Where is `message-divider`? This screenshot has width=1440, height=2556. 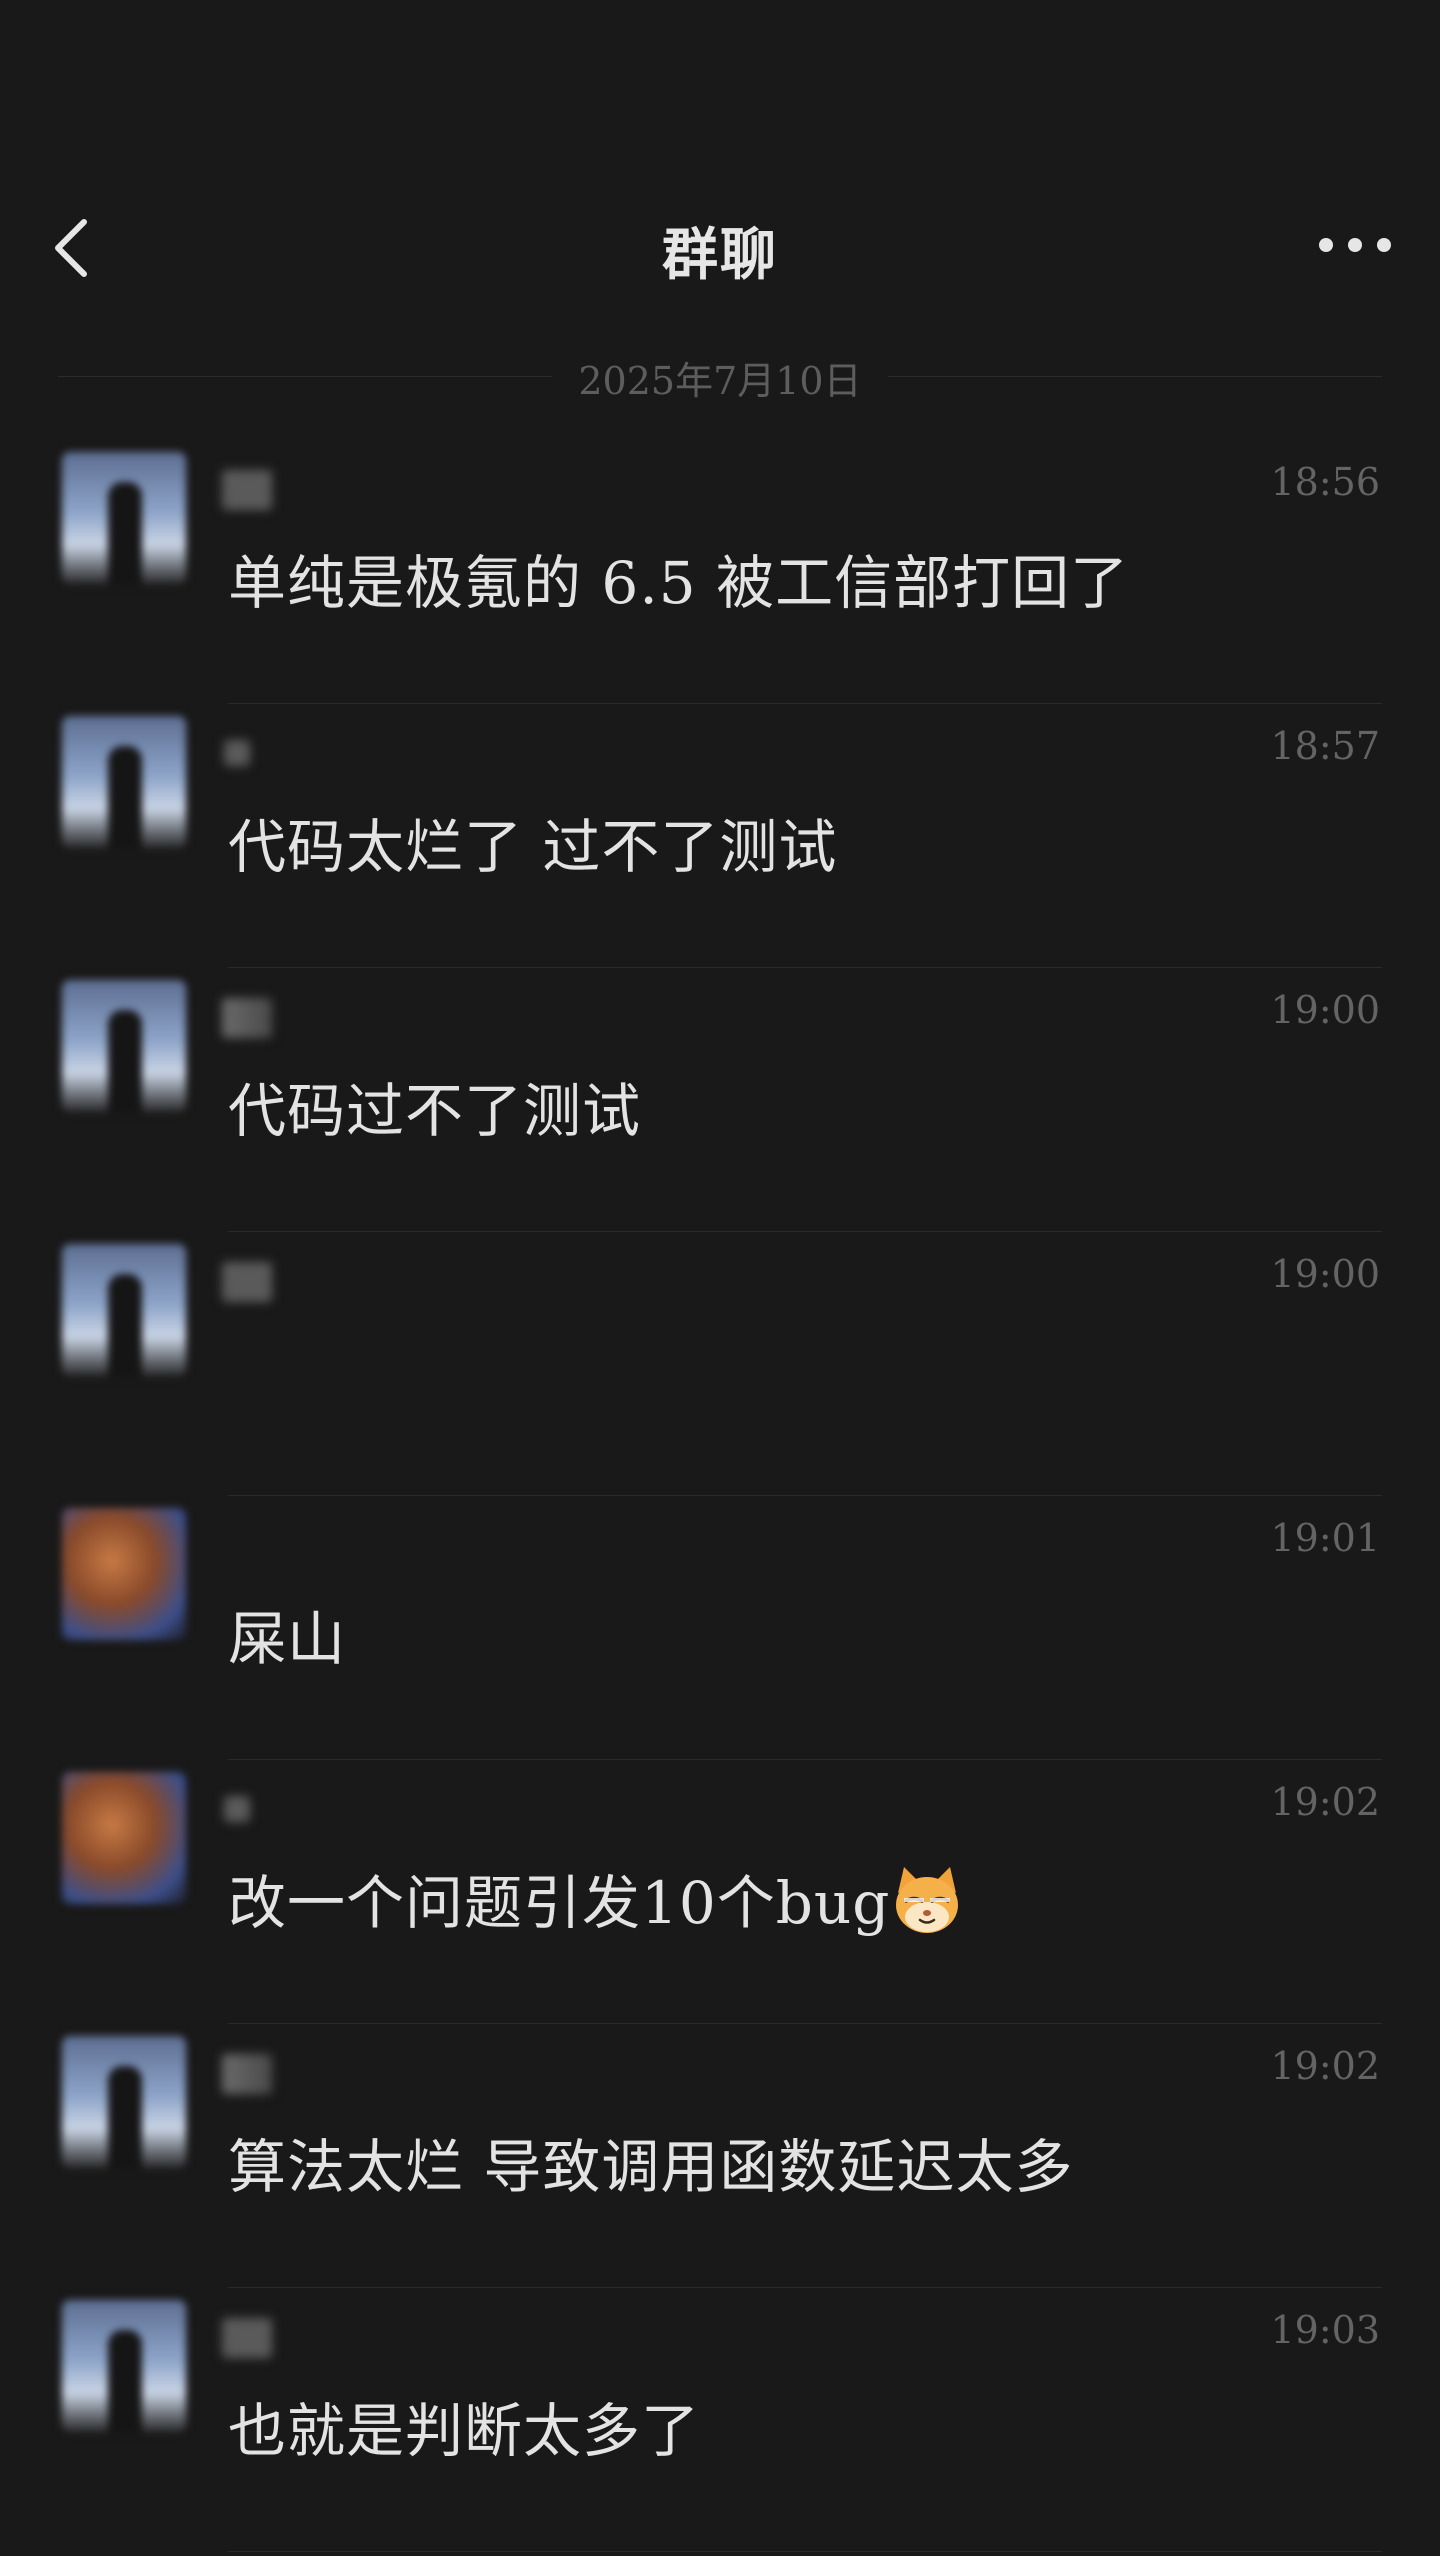
message-divider is located at coordinates (805, 2551).